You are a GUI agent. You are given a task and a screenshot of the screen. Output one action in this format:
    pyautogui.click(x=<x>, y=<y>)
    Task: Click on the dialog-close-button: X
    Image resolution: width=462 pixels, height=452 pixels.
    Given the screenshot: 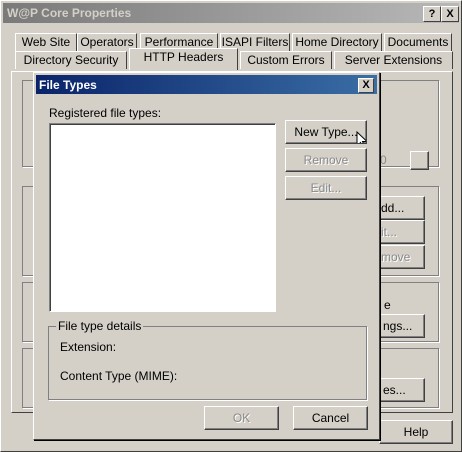 What is the action you would take?
    pyautogui.click(x=366, y=85)
    